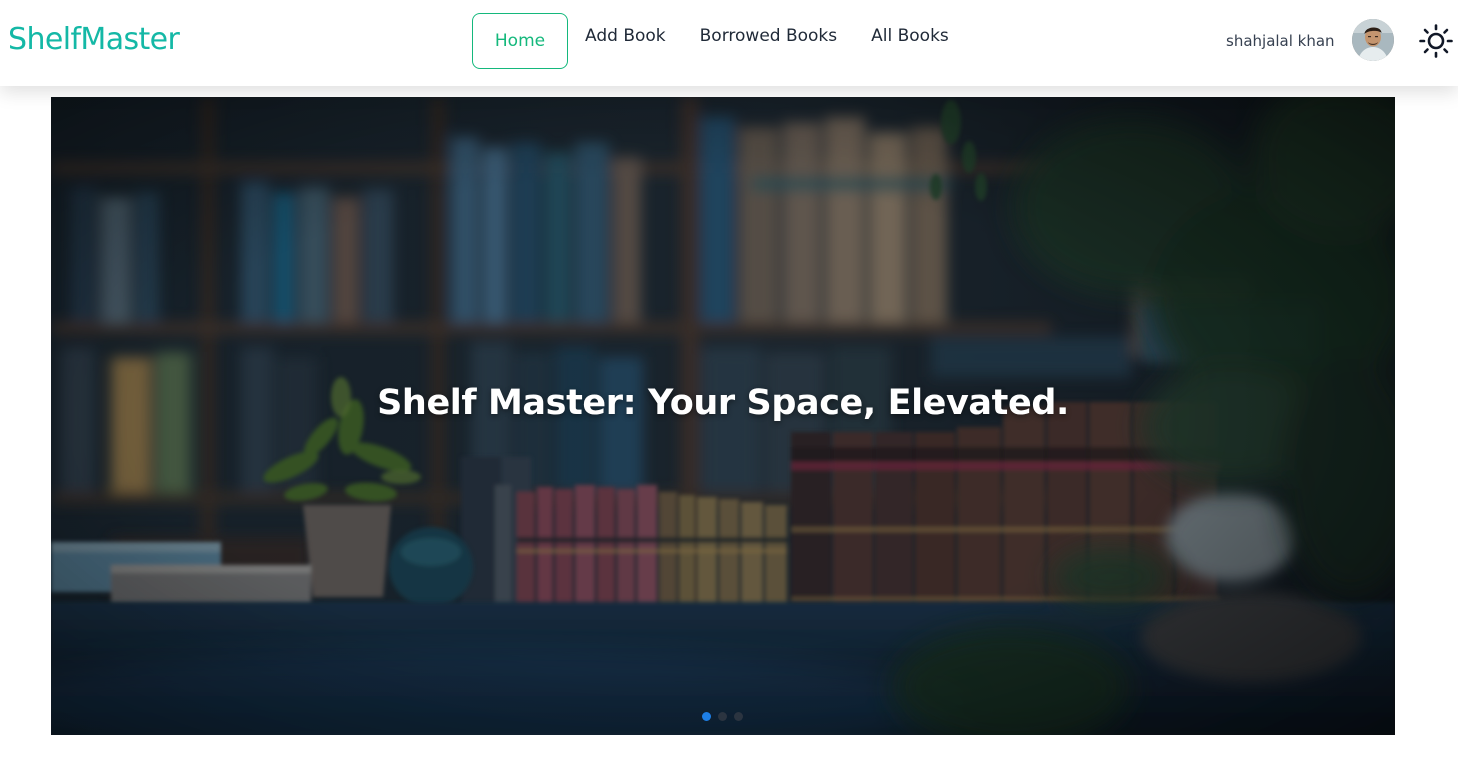 This screenshot has height=759, width=1458. I want to click on main-nav: Home Add Book Borrowed Books All Books, so click(710, 41).